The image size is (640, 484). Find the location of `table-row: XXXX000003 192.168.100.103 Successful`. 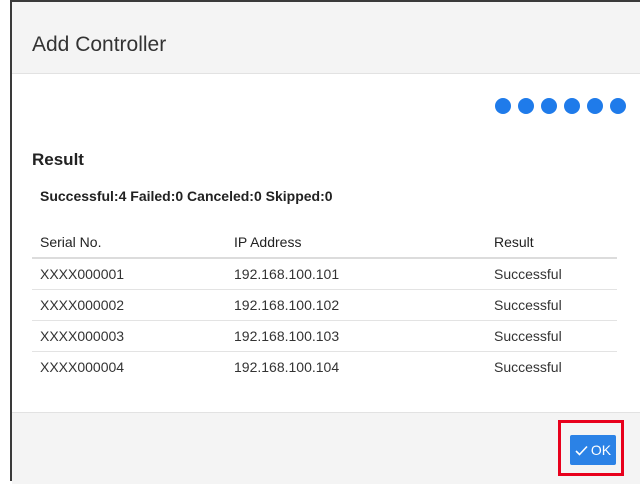

table-row: XXXX000003 192.168.100.103 Successful is located at coordinates (324, 336).